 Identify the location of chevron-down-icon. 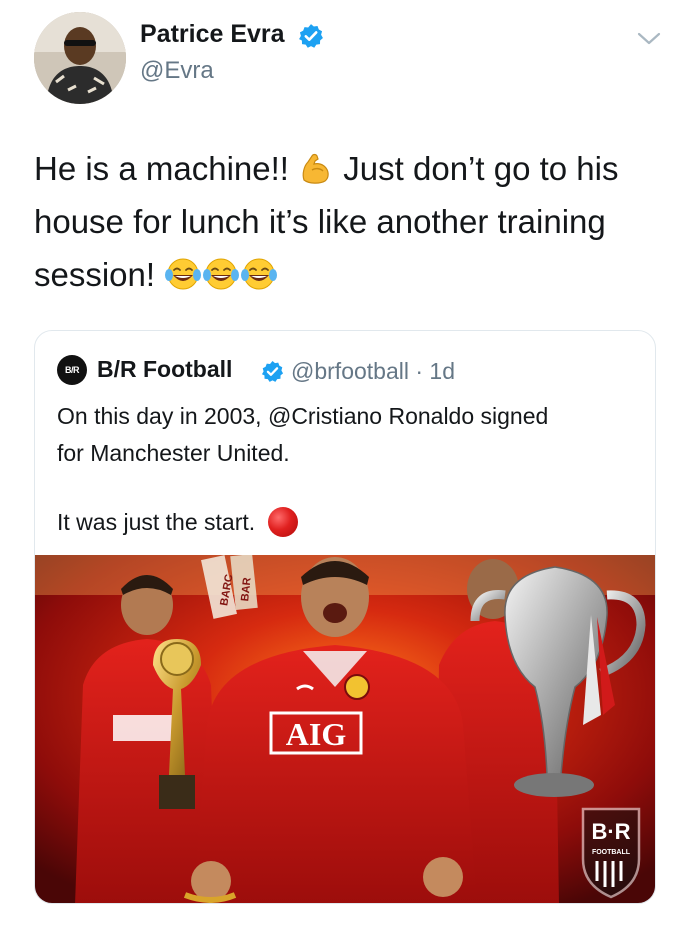
(649, 39).